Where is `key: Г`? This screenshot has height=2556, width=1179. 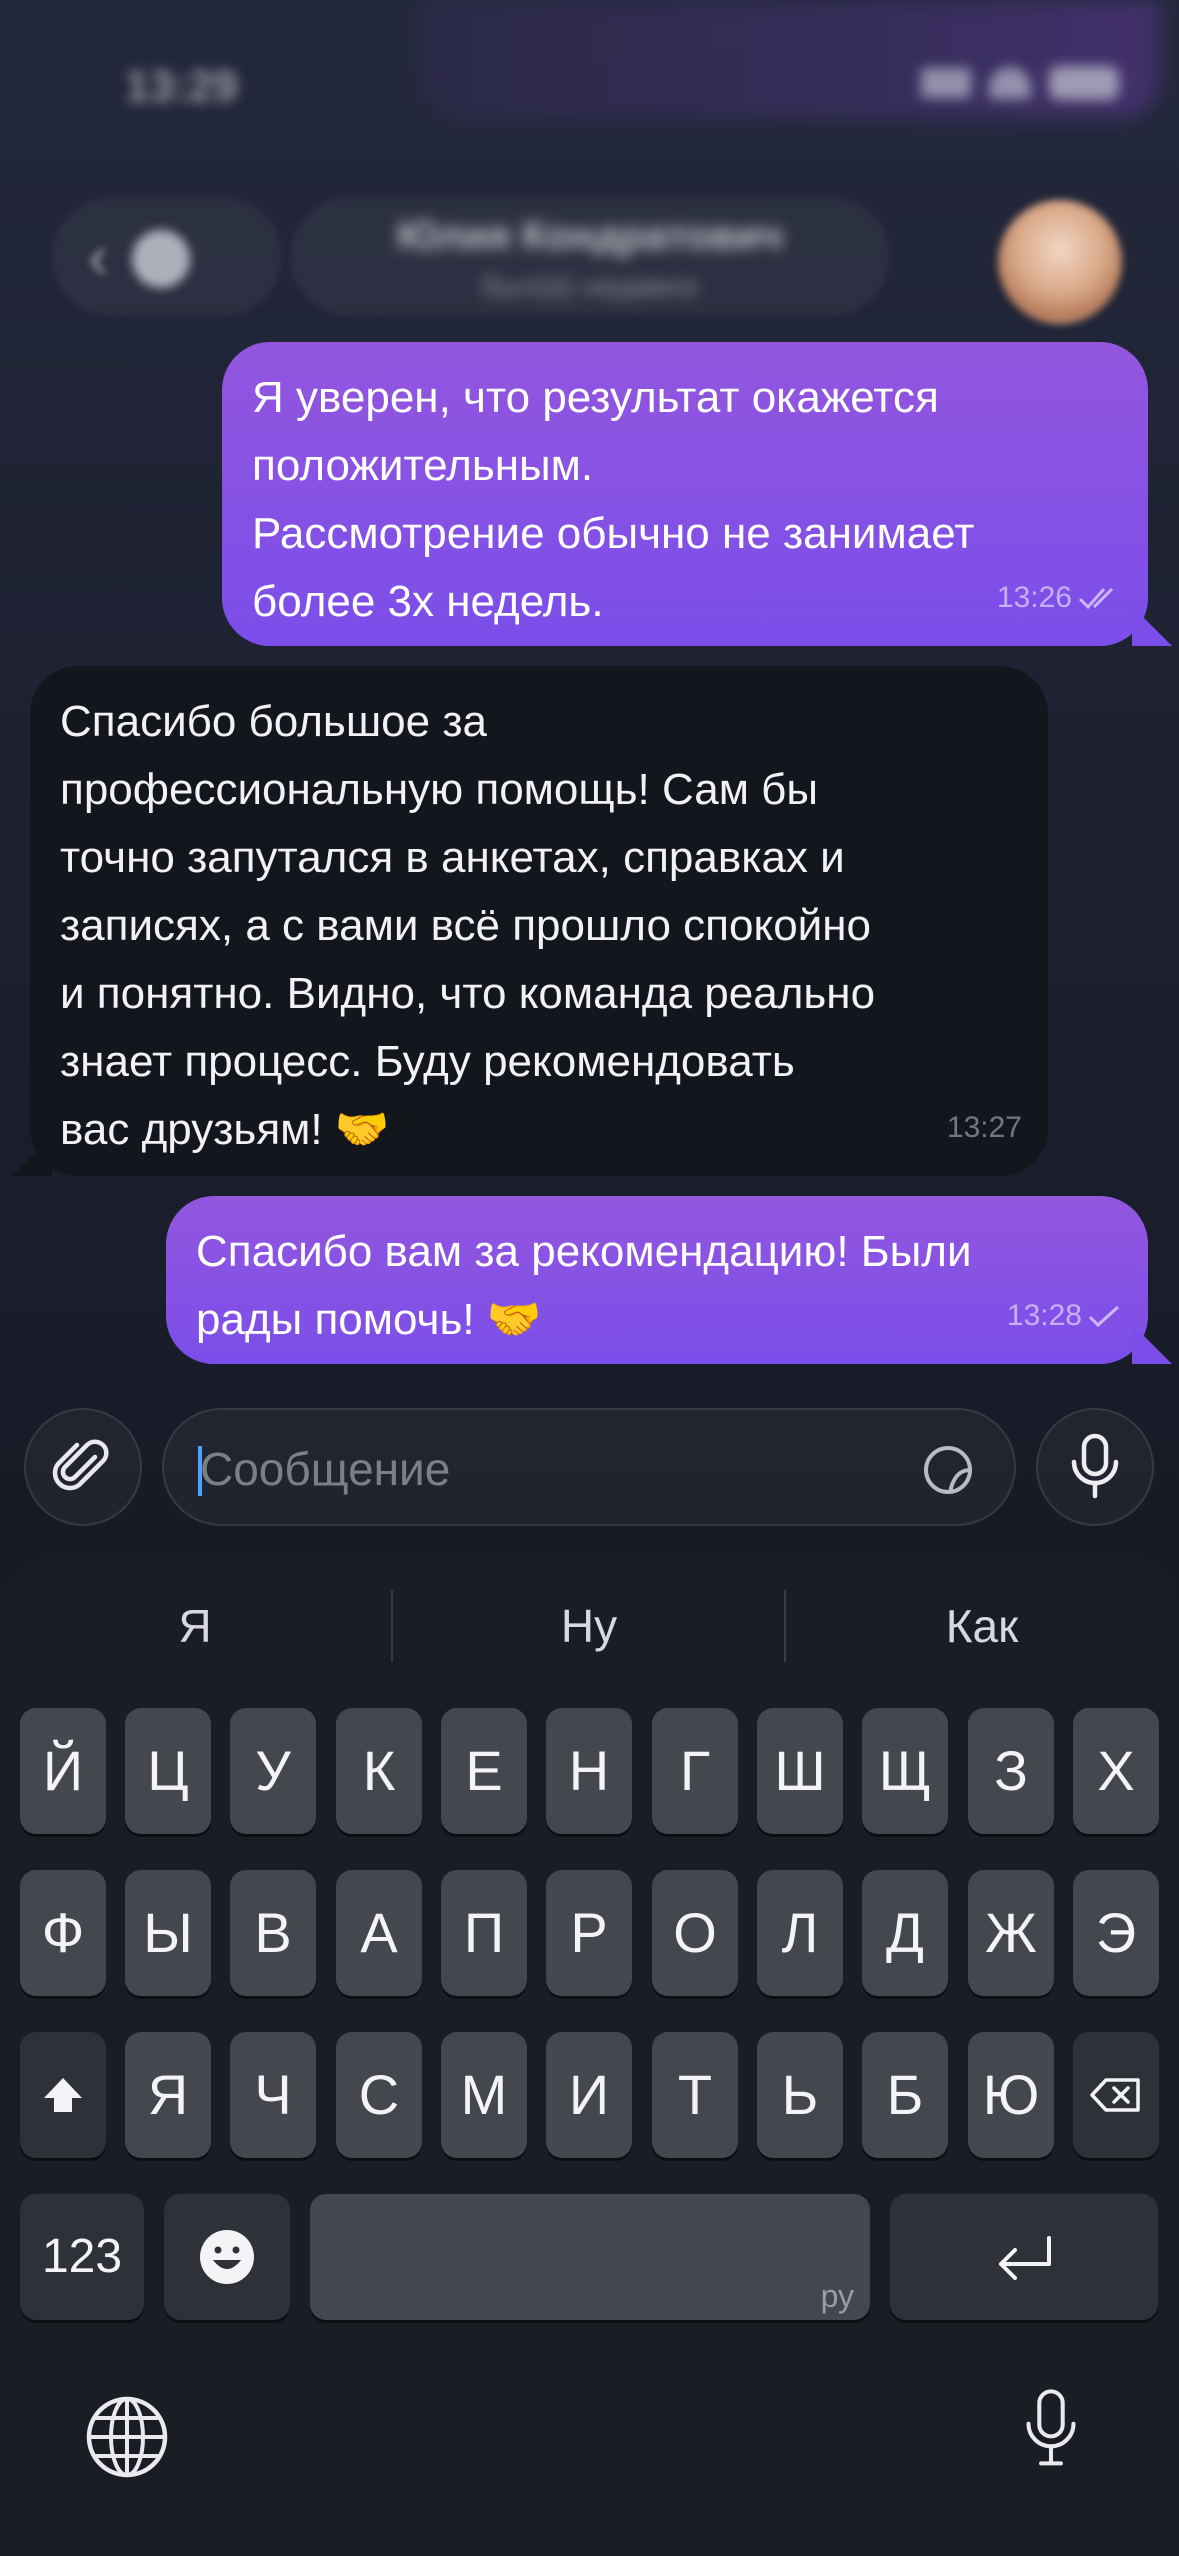 key: Г is located at coordinates (695, 1771).